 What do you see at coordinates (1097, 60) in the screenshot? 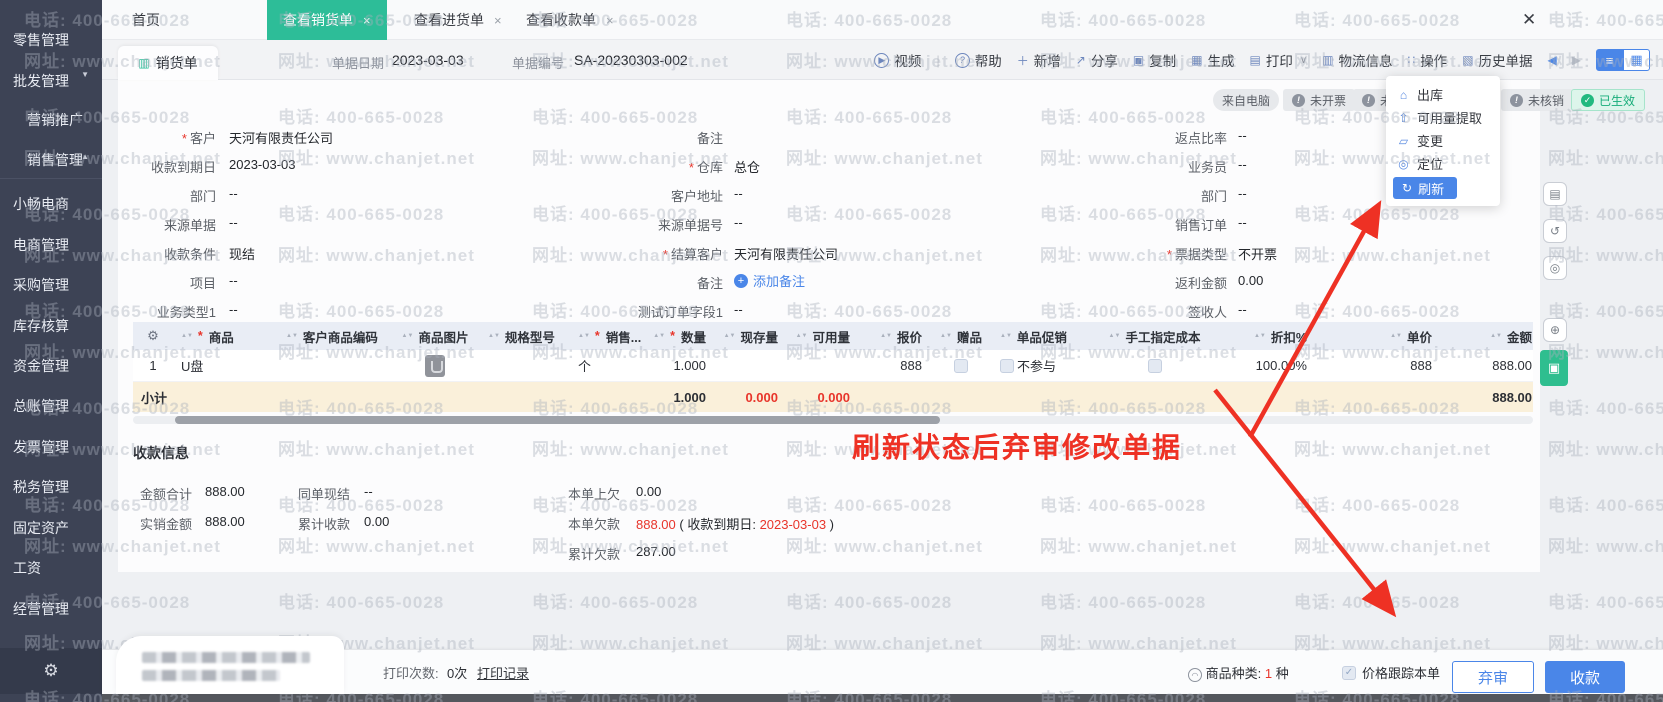
I see `share-button: ↗ 分享` at bounding box center [1097, 60].